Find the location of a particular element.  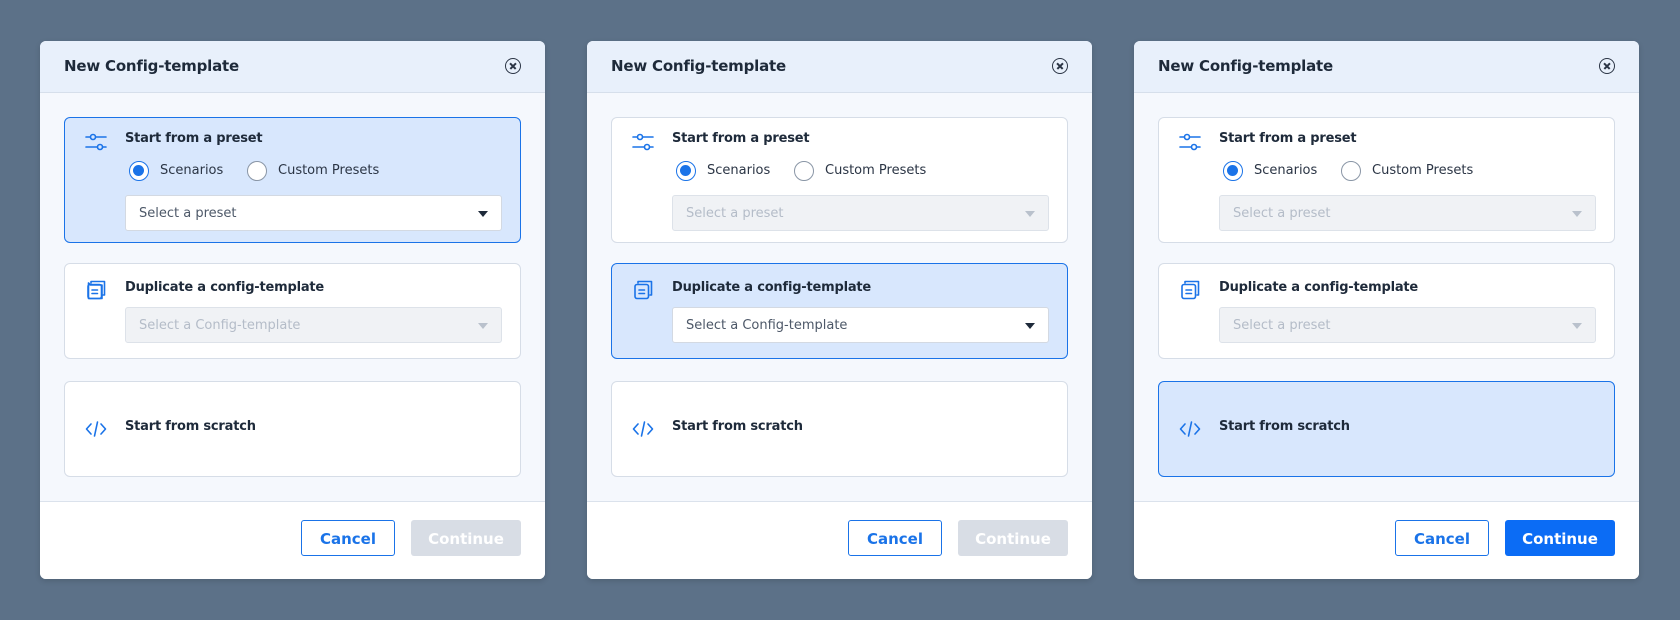

config-template-select: Select a preset is located at coordinates (1407, 325).